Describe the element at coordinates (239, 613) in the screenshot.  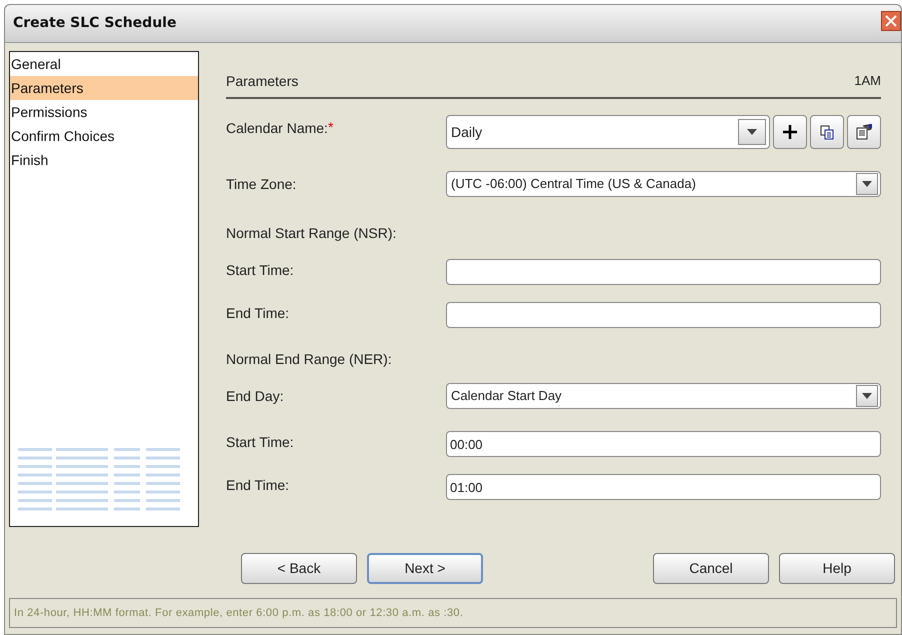
I see `status-text: In 24-hour, HH:MM format. For example, enter 6:00 p.m. as 18:00 or 12:30 a.m. as :30.` at that location.